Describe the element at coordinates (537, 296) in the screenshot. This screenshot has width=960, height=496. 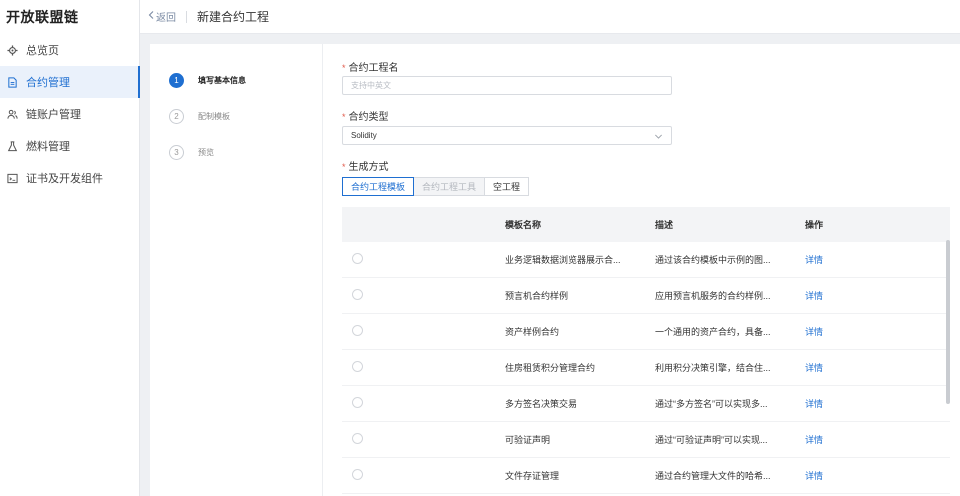
I see `template-name: 预言机合约样例` at that location.